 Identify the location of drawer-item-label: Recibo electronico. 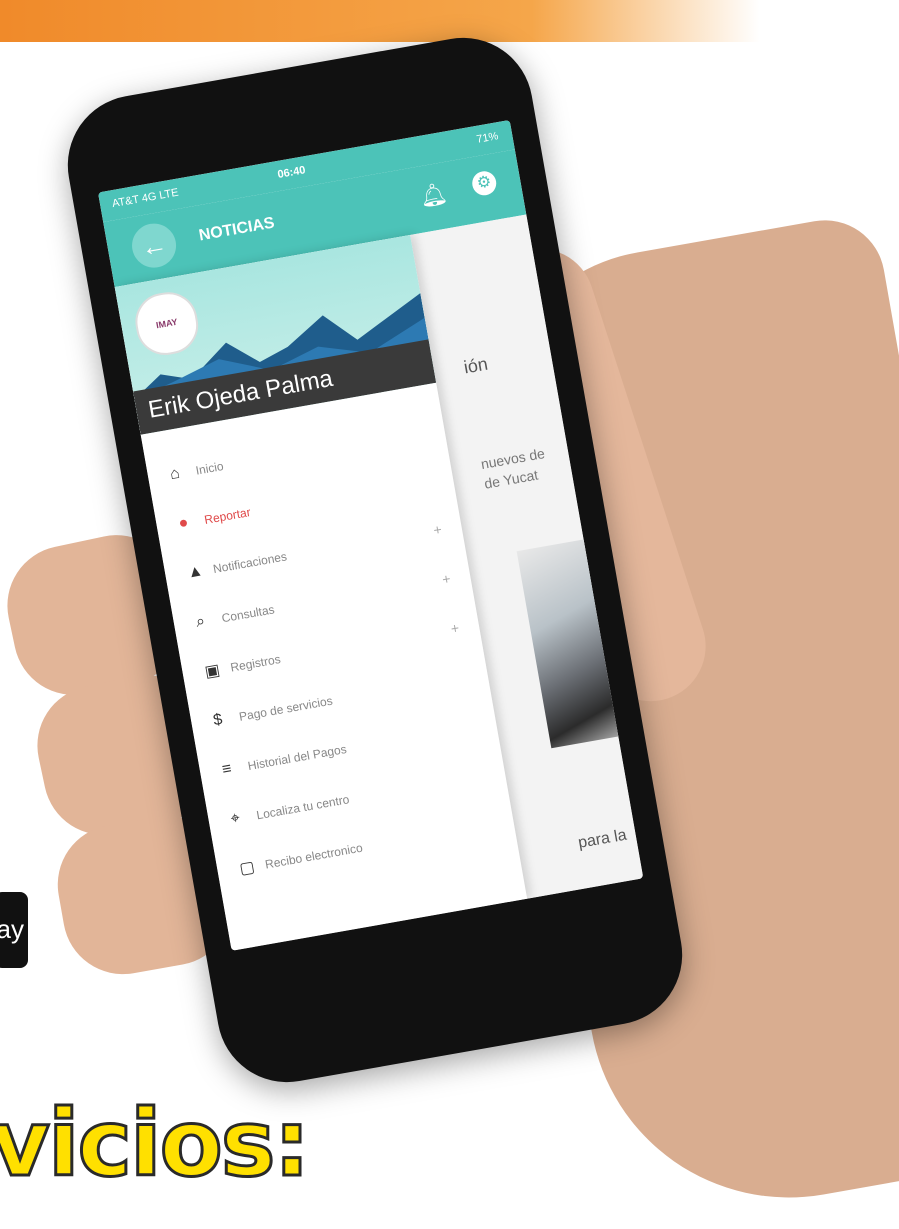
(314, 856).